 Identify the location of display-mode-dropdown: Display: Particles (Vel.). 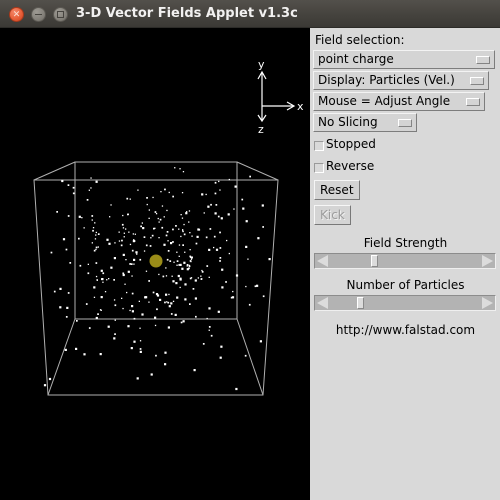
(401, 80).